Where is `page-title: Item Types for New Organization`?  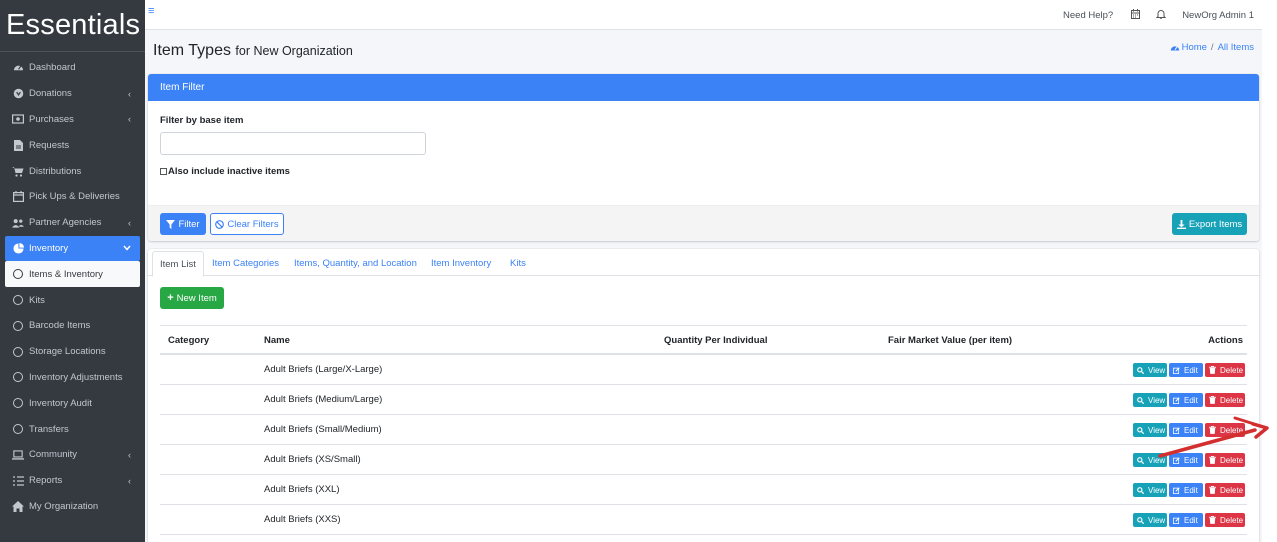 page-title: Item Types for New Organization is located at coordinates (253, 51).